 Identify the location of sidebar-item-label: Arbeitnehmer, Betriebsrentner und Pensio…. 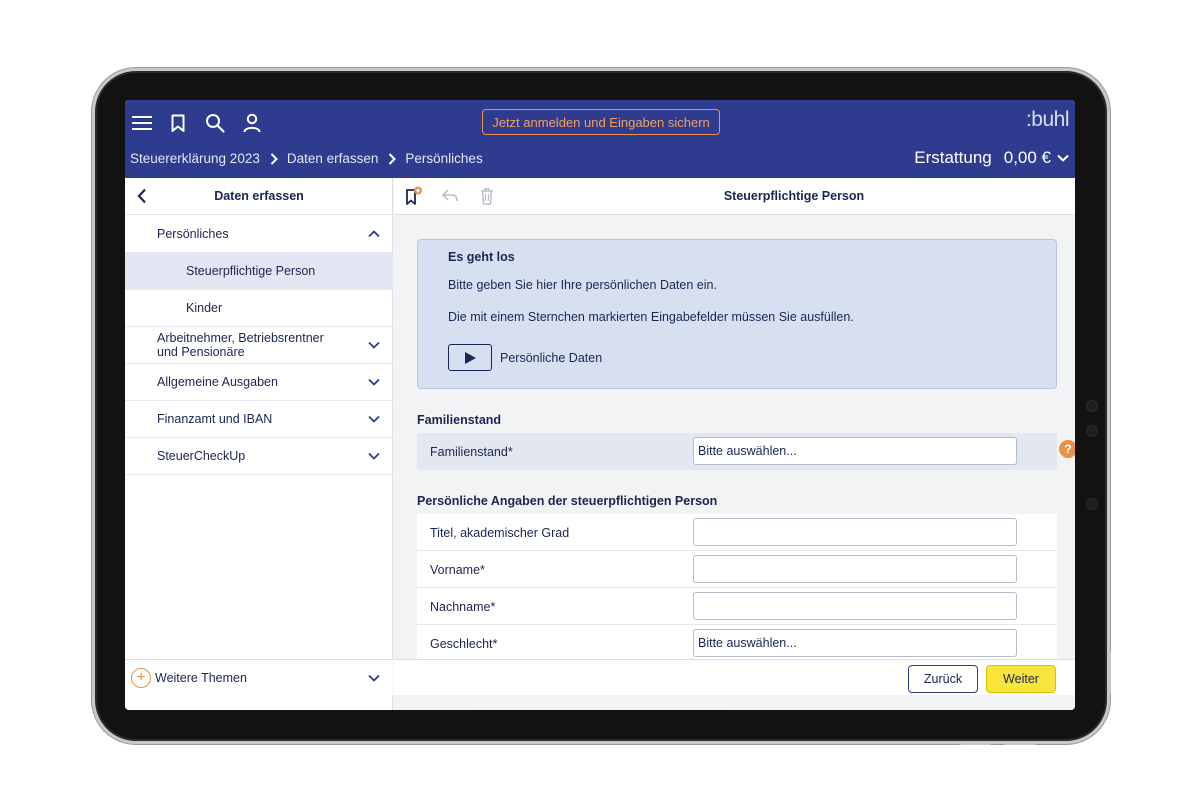
(240, 345).